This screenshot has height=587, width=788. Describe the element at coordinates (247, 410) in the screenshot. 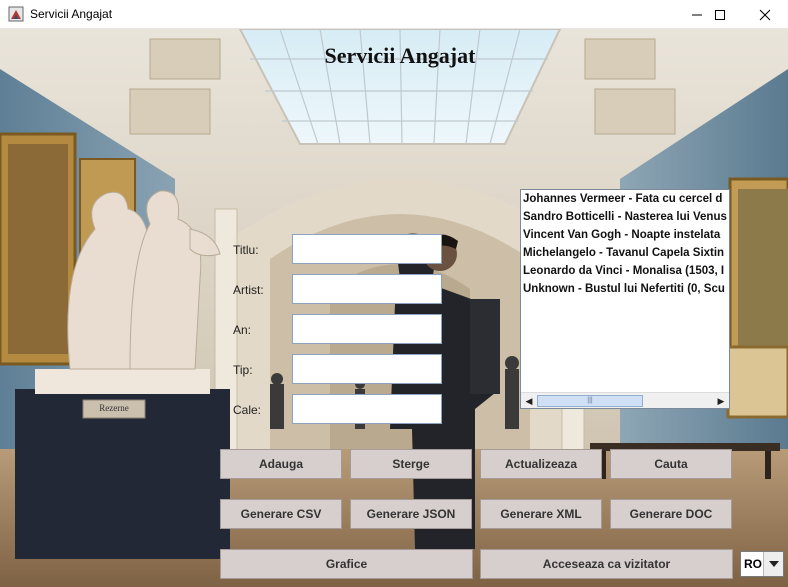

I see `cale-label: Cale:` at that location.